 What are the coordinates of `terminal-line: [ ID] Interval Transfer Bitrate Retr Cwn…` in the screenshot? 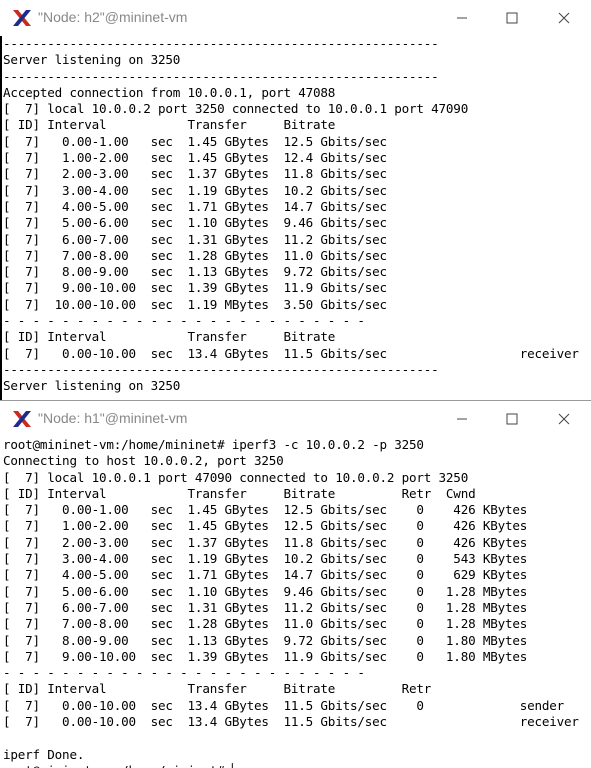 It's located at (239, 493).